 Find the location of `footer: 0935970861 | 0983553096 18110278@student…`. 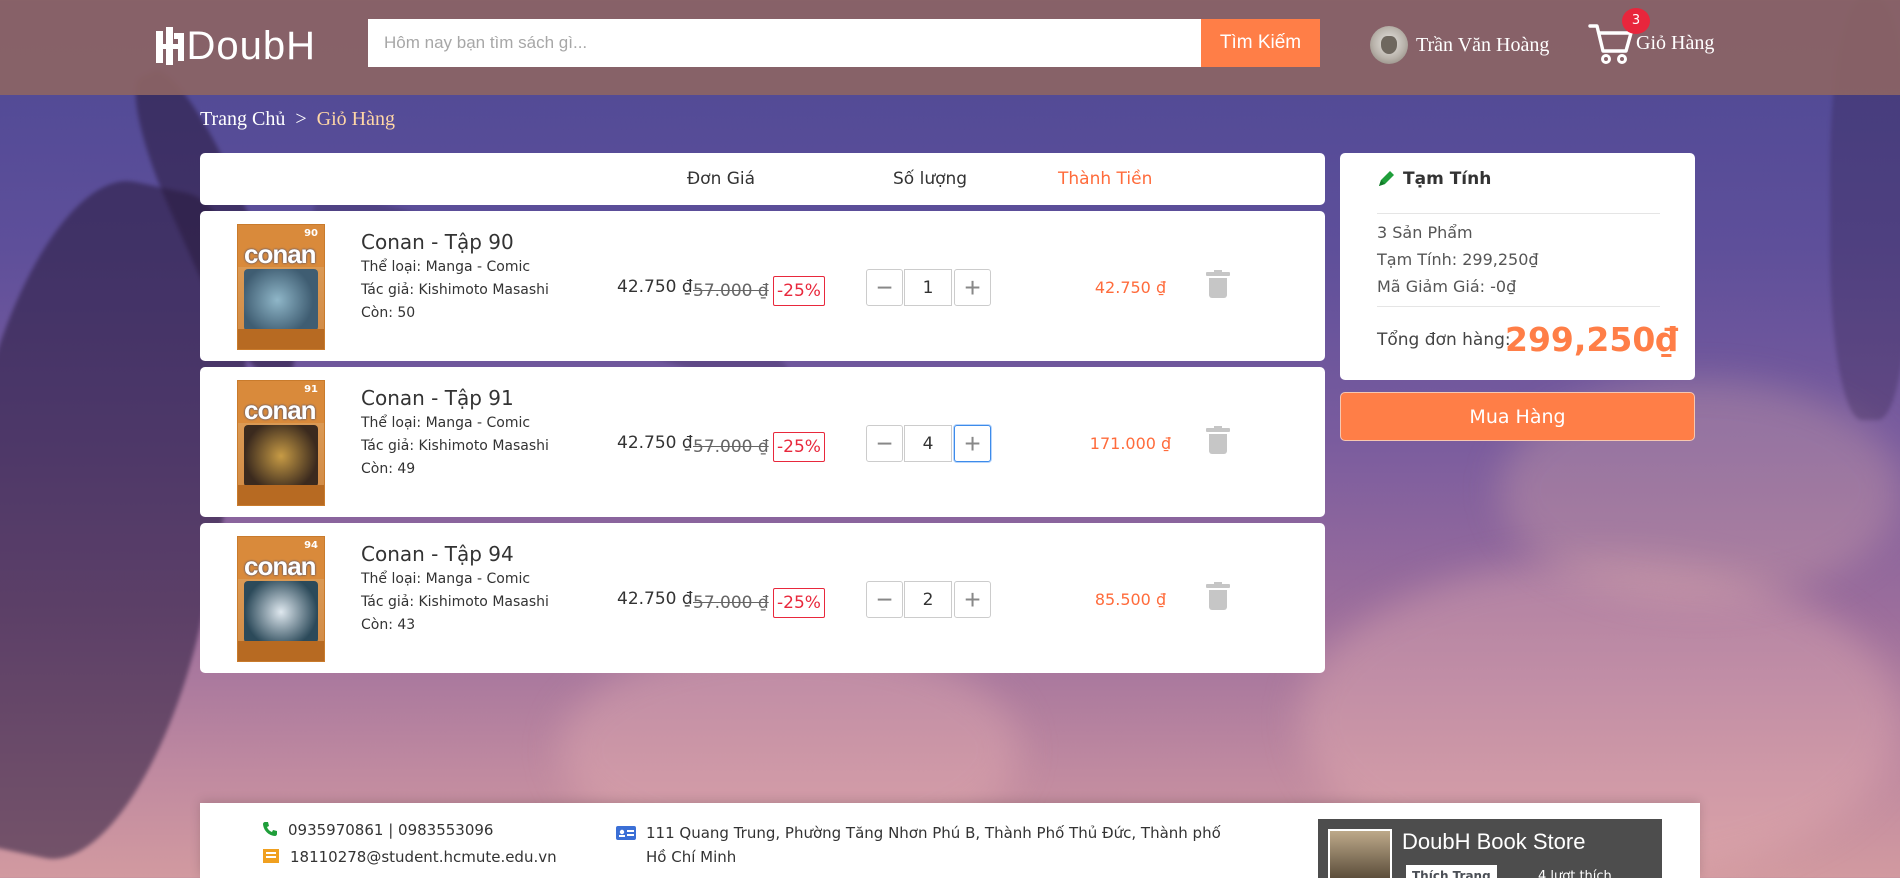

footer: 0935970861 | 0983553096 18110278@student… is located at coordinates (950, 840).